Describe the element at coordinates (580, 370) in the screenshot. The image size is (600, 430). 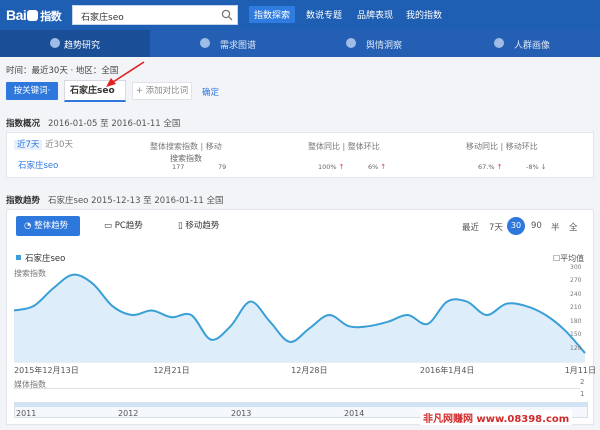
I see `x-tick-label: 1月11日` at that location.